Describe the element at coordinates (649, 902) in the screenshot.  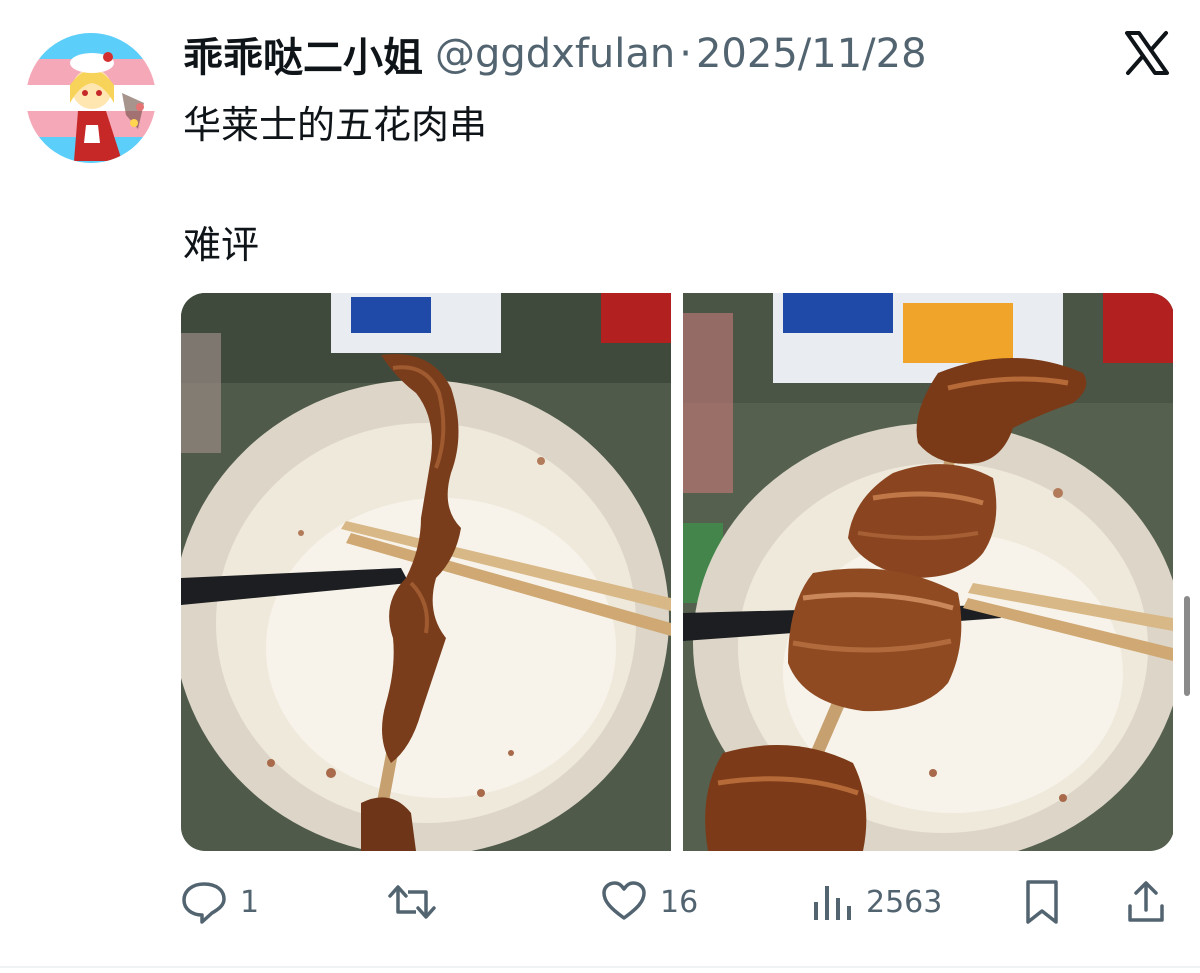
I see `like-button: 16` at that location.